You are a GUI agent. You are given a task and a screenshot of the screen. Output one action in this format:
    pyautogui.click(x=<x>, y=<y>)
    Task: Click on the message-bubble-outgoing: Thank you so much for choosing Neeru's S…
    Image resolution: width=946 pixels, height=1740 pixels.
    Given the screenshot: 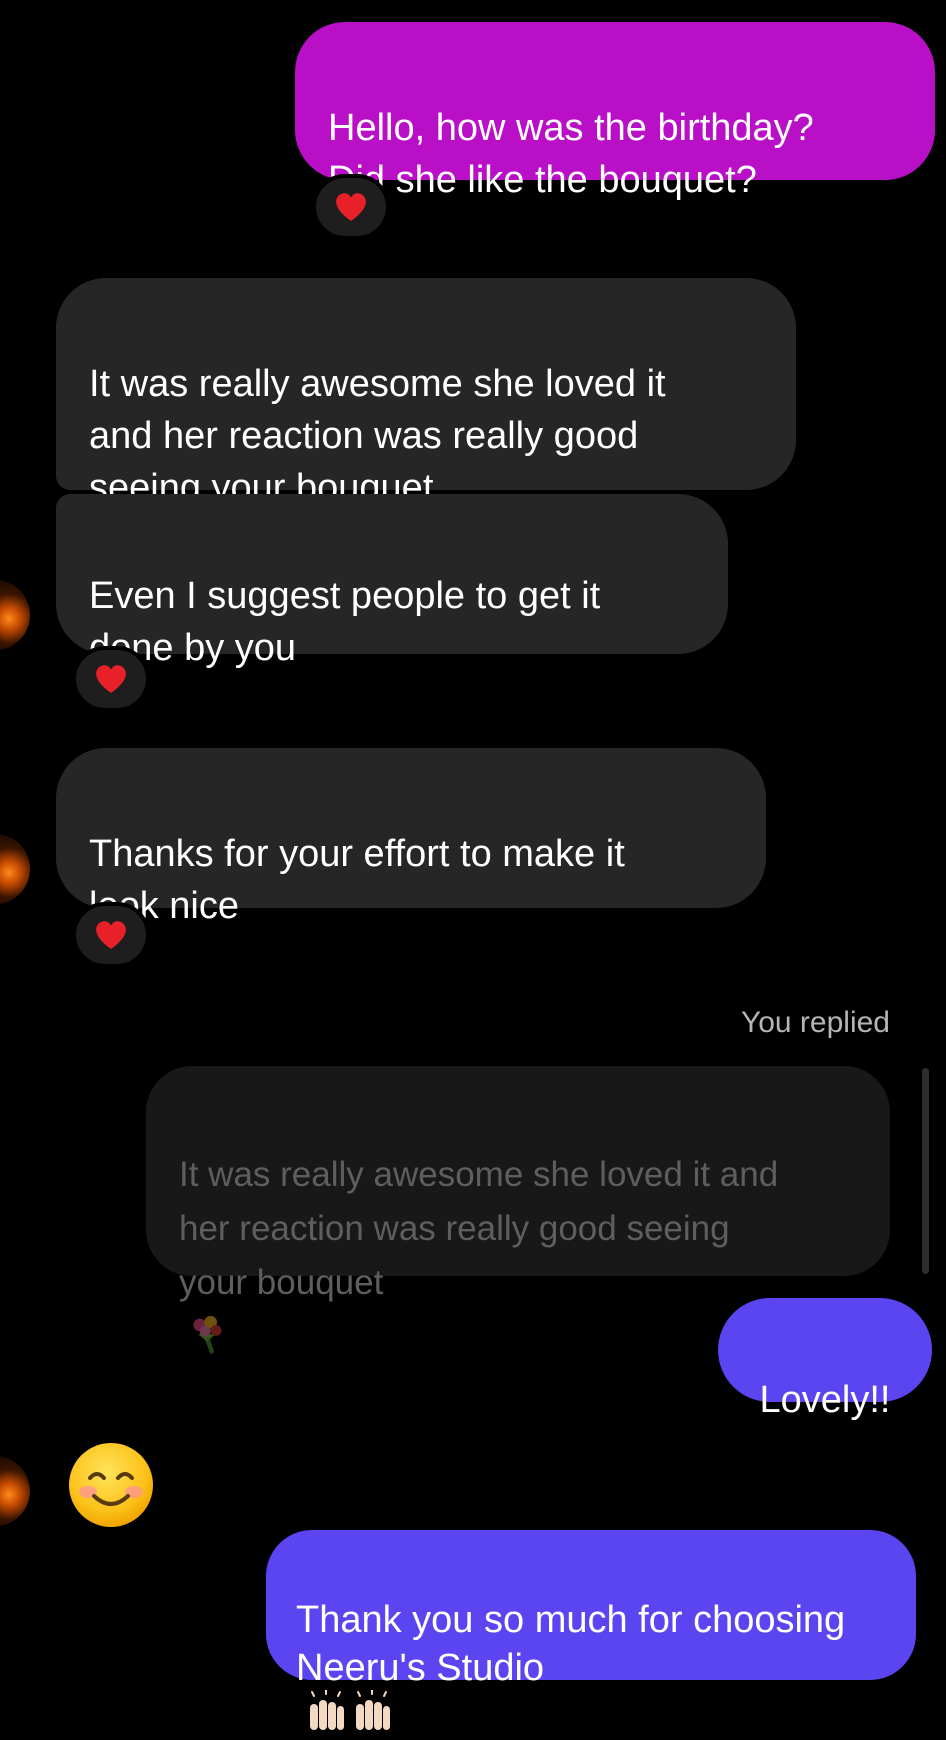 What is the action you would take?
    pyautogui.click(x=591, y=1630)
    